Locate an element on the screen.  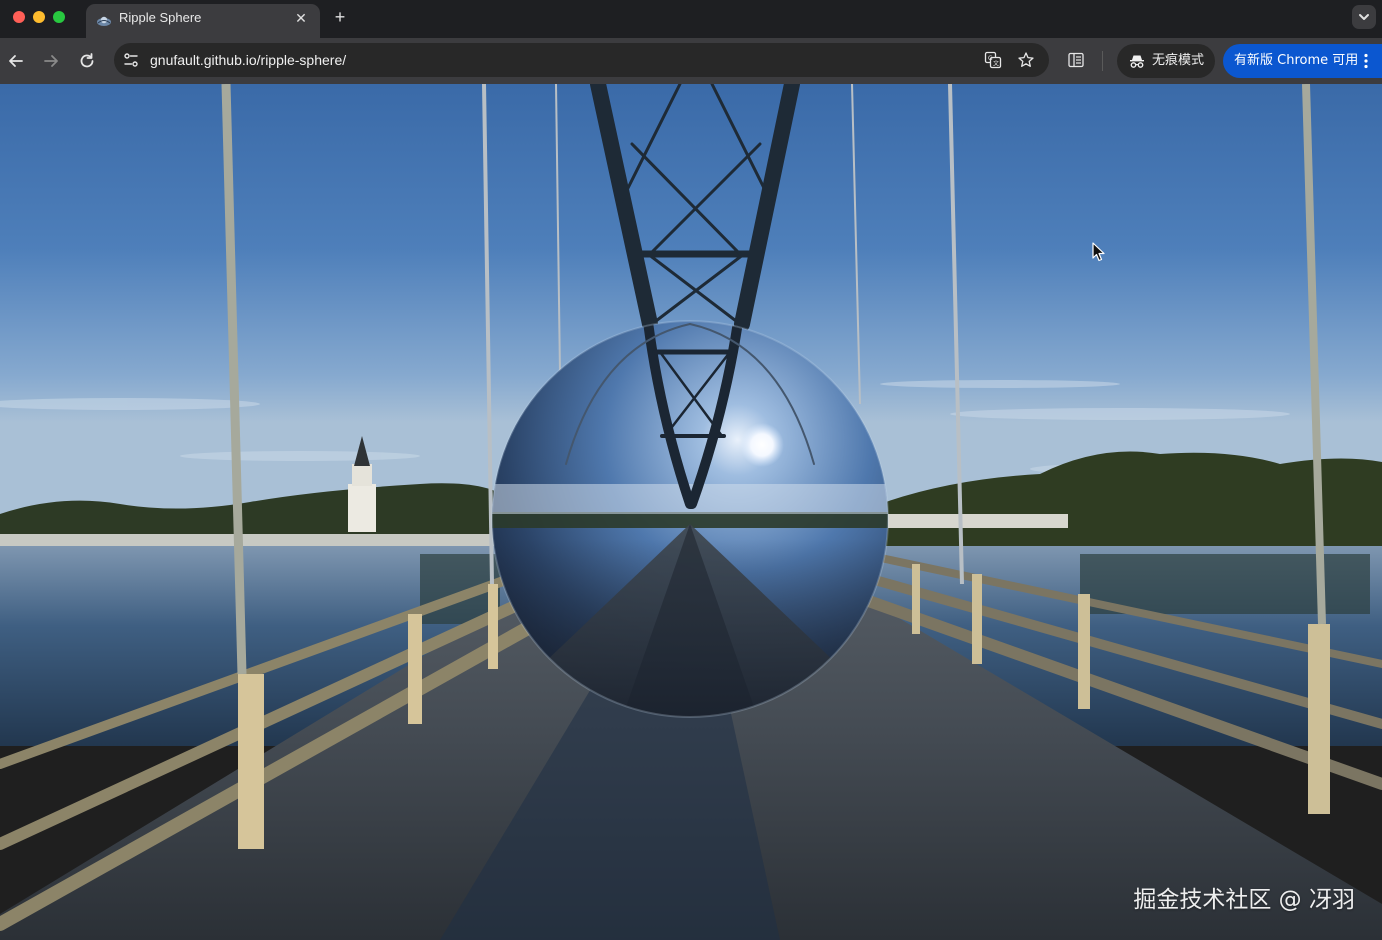
tab-title: Ripple Sphere is located at coordinates (160, 17).